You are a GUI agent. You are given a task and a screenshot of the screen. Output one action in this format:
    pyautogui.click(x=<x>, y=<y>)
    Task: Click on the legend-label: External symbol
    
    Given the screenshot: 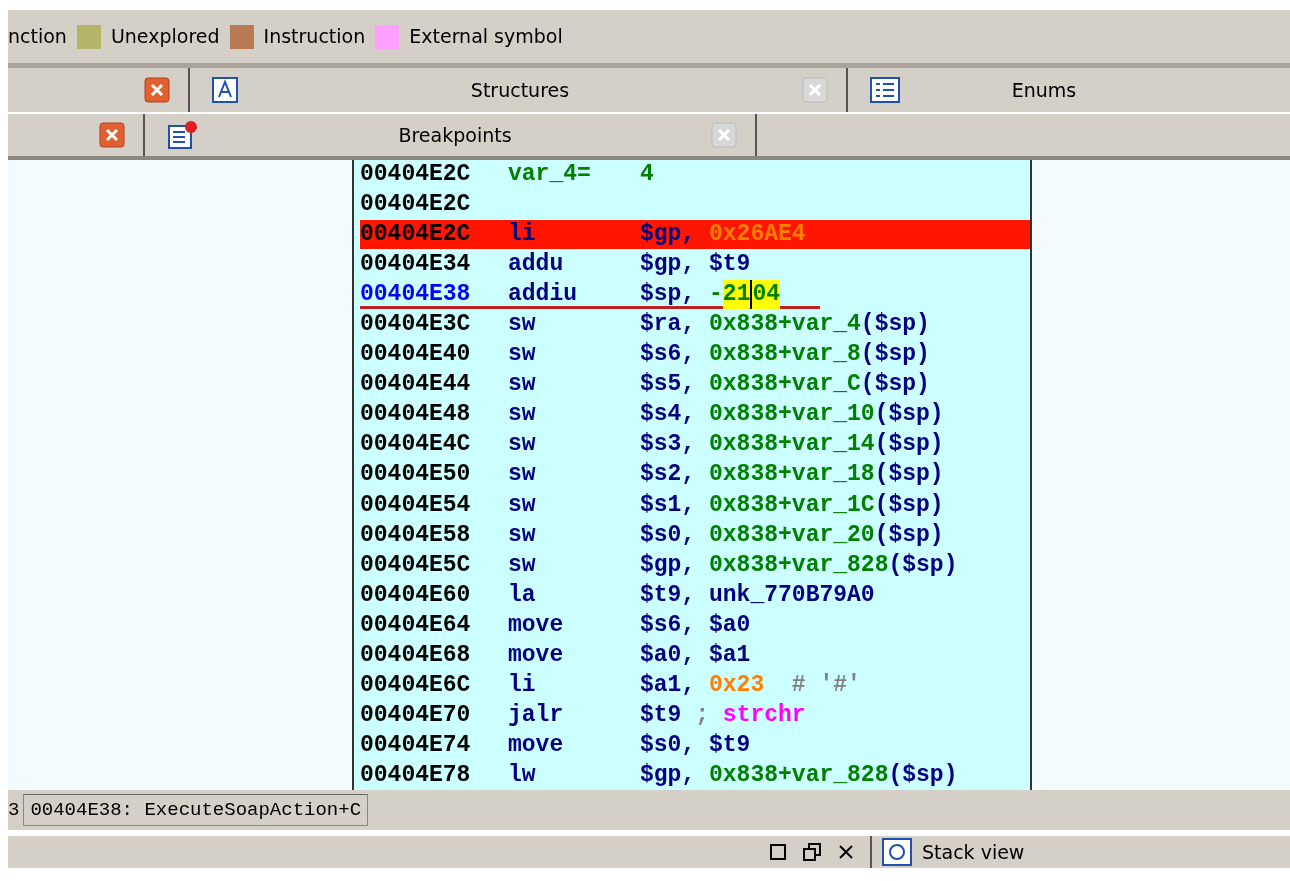 What is the action you would take?
    pyautogui.click(x=486, y=37)
    